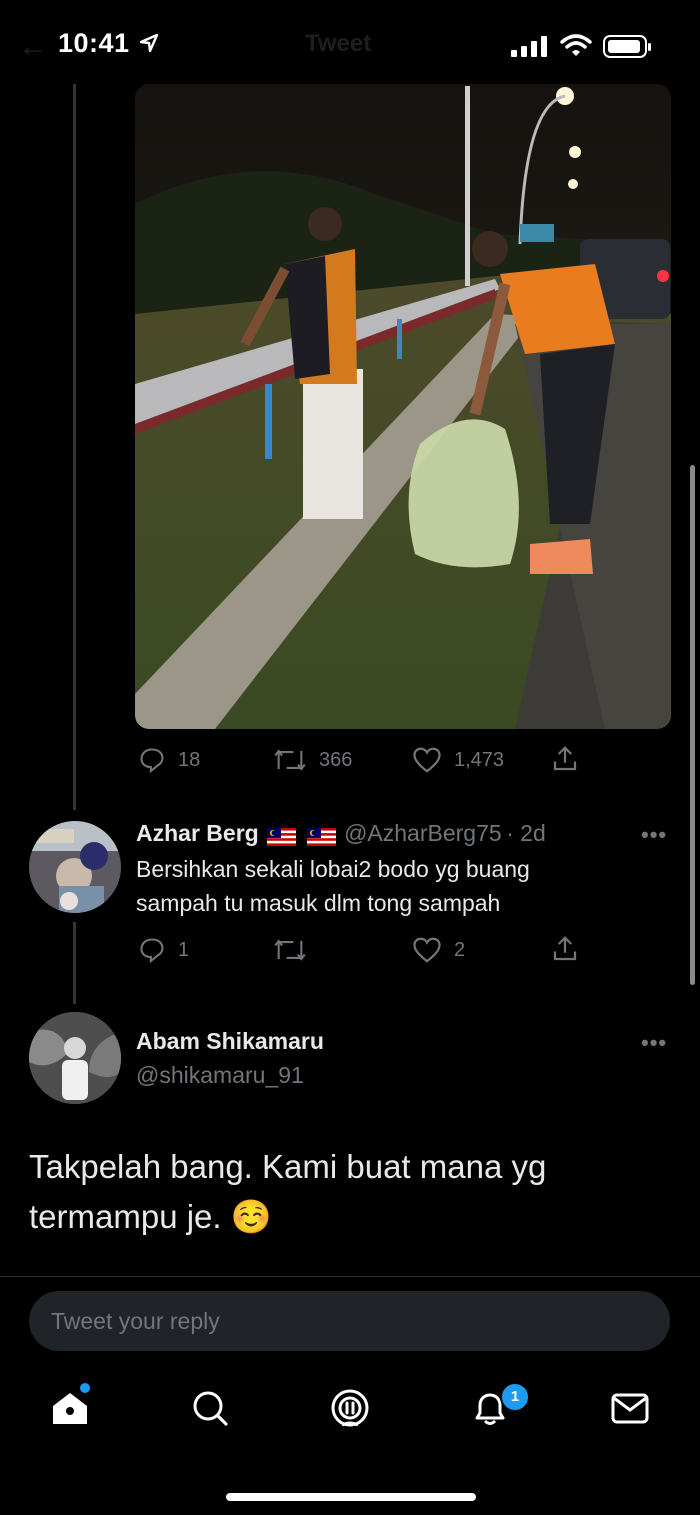  I want to click on like-count: 1,473, so click(479, 759).